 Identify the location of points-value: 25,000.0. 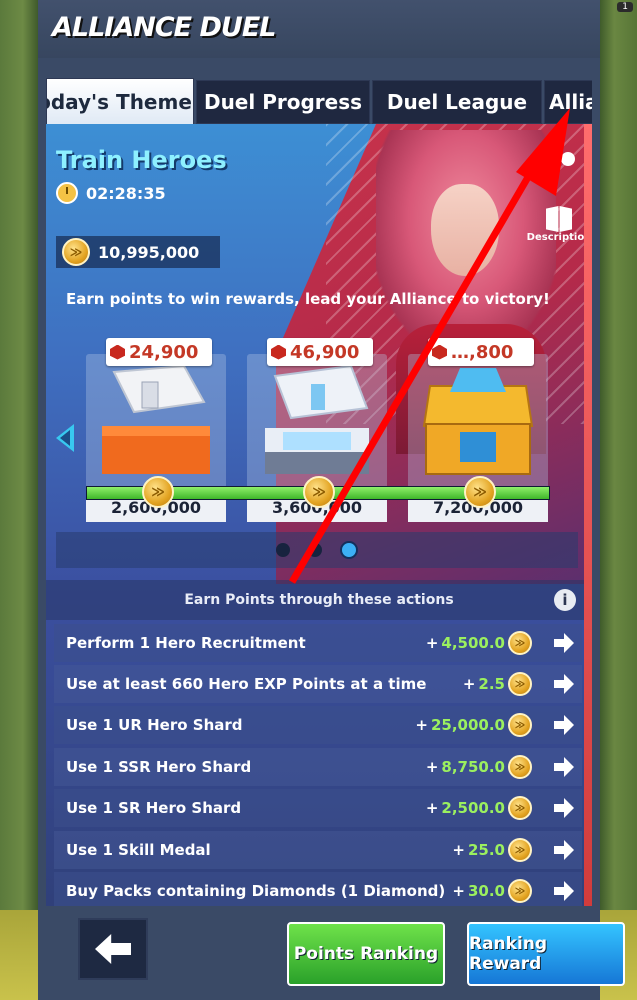
(467, 725).